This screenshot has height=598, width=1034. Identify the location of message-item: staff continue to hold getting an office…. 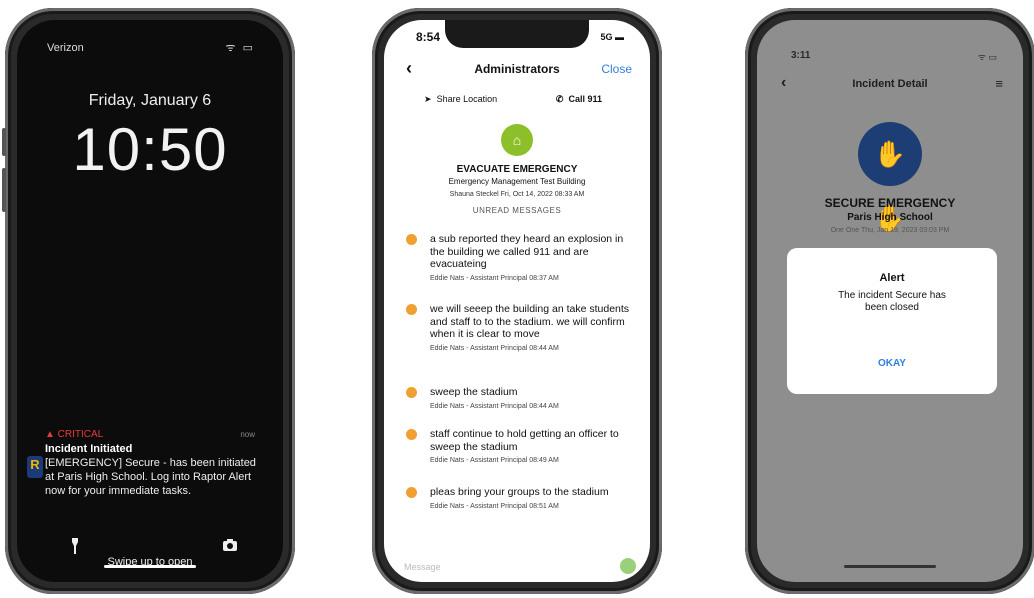
(521, 448).